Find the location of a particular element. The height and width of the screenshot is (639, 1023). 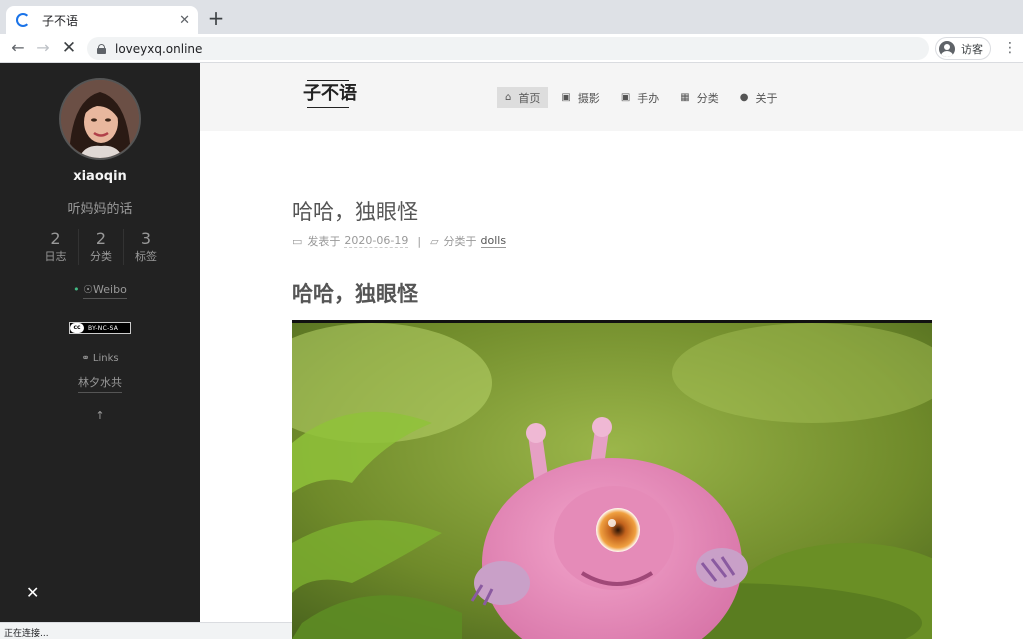

post-title: 哈哈，独眼怪 is located at coordinates (355, 211).